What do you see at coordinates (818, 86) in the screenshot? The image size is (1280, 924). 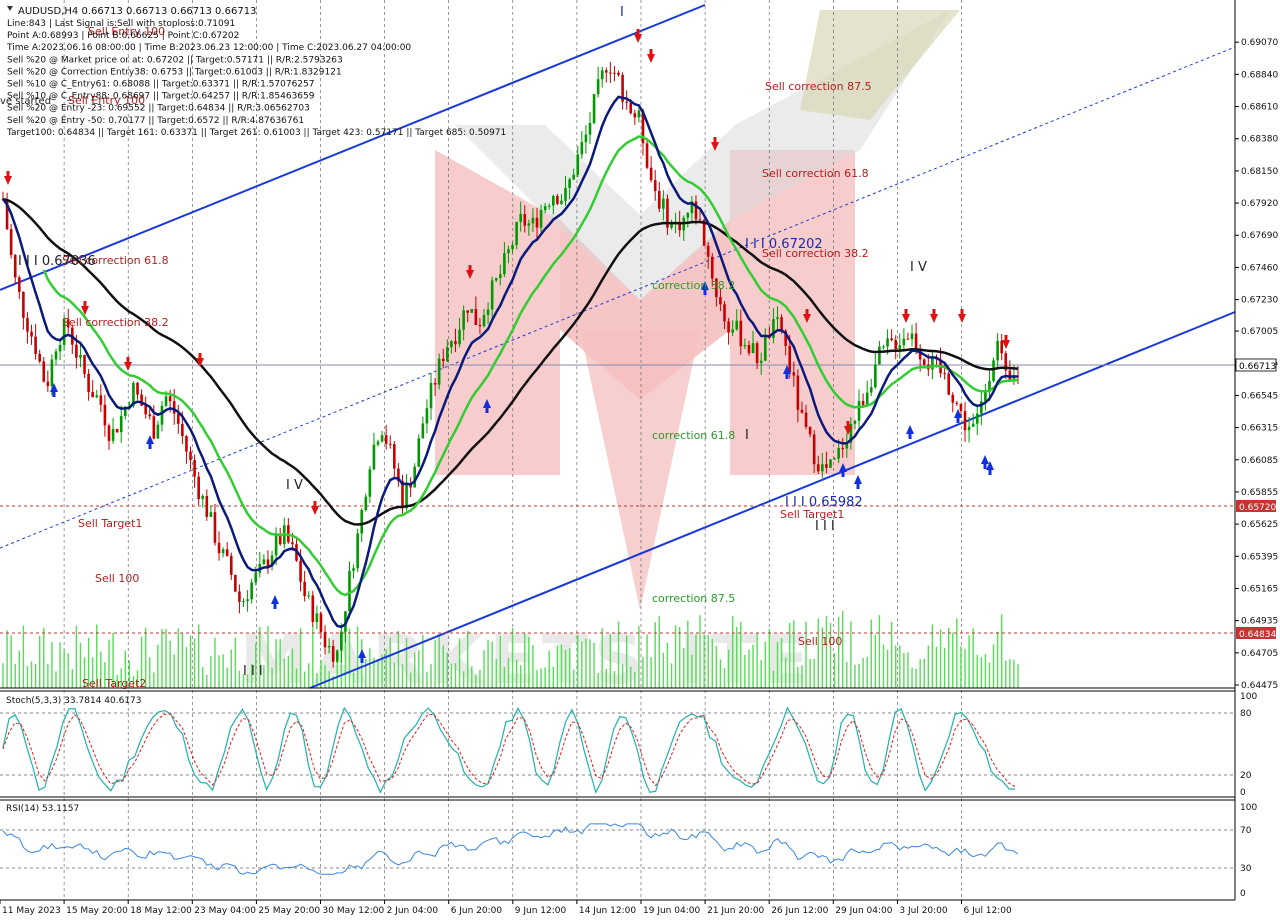 I see `label-sell-correction-875: Sell correction 87.5` at bounding box center [818, 86].